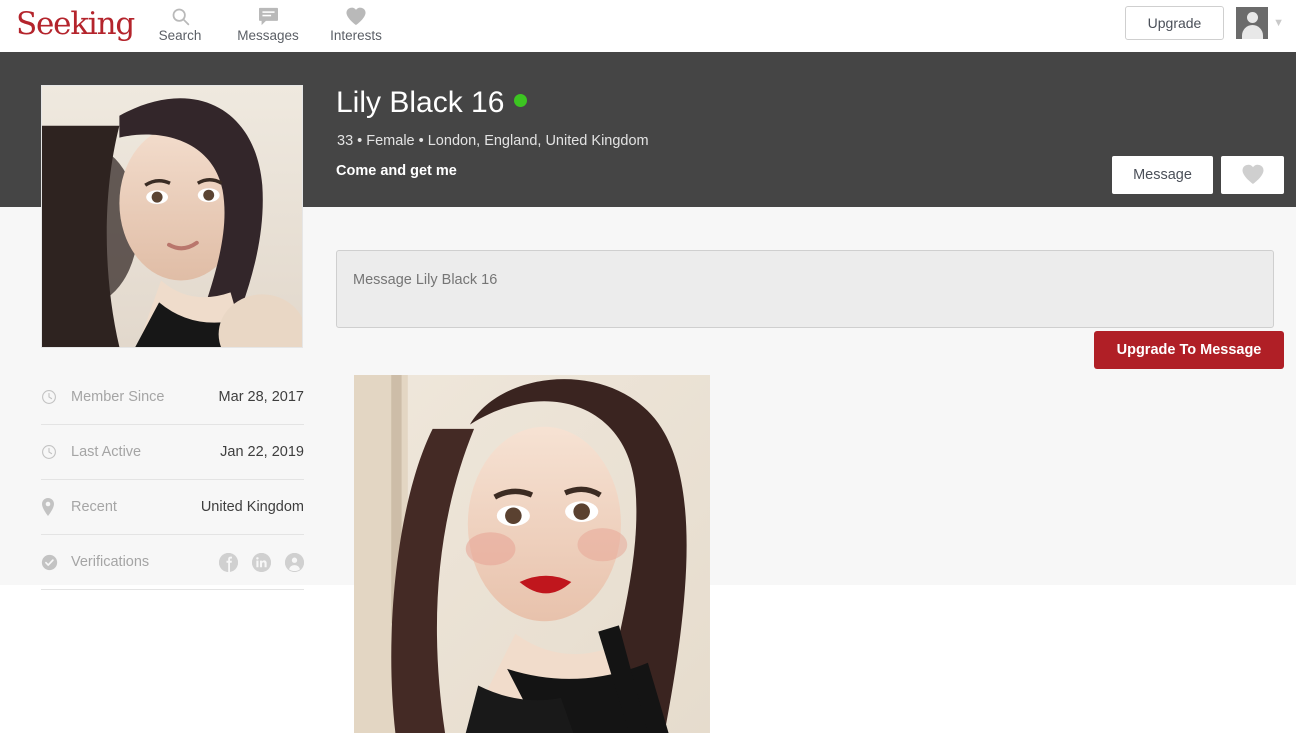 Image resolution: width=1296 pixels, height=733 pixels. I want to click on info-value: Mar 28, 2017, so click(261, 397).